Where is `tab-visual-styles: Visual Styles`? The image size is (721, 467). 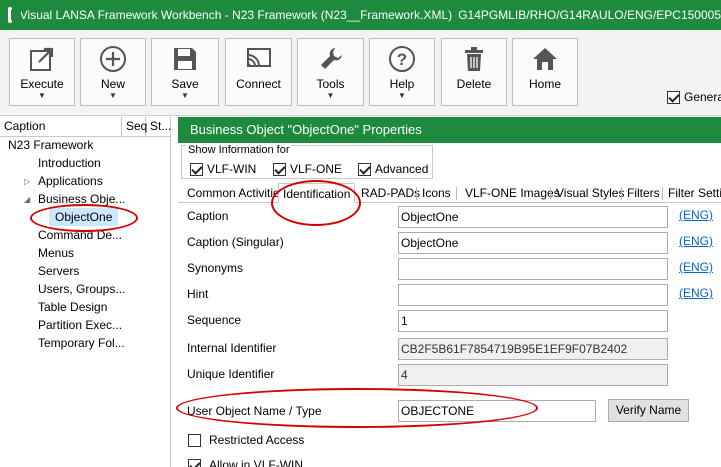
tab-visual-styles: Visual Styles is located at coordinates (590, 193).